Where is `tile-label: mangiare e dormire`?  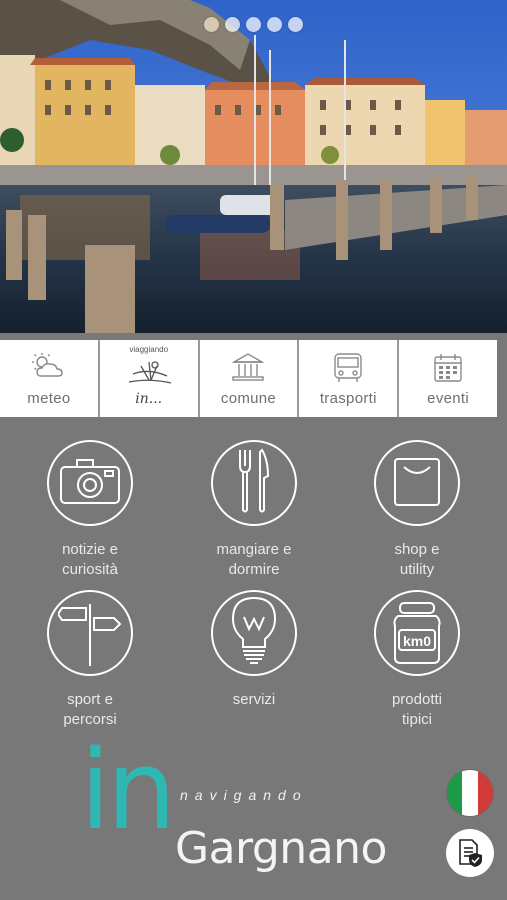 tile-label: mangiare e dormire is located at coordinates (254, 559).